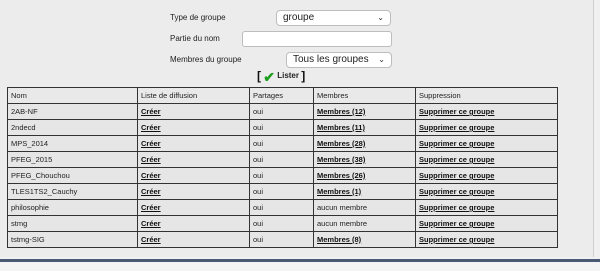  What do you see at coordinates (28, 239) in the screenshot?
I see `group-name-text: tstmg-SIG` at bounding box center [28, 239].